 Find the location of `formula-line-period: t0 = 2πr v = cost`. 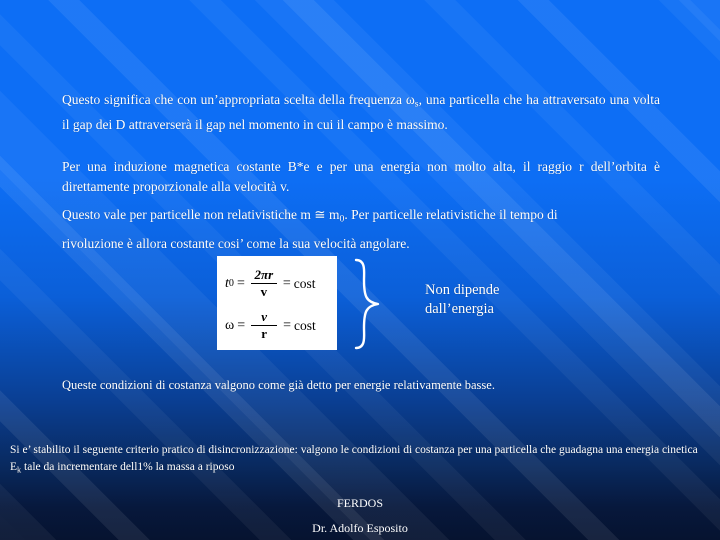

formula-line-period: t0 = 2πr v = cost is located at coordinates (277, 283).